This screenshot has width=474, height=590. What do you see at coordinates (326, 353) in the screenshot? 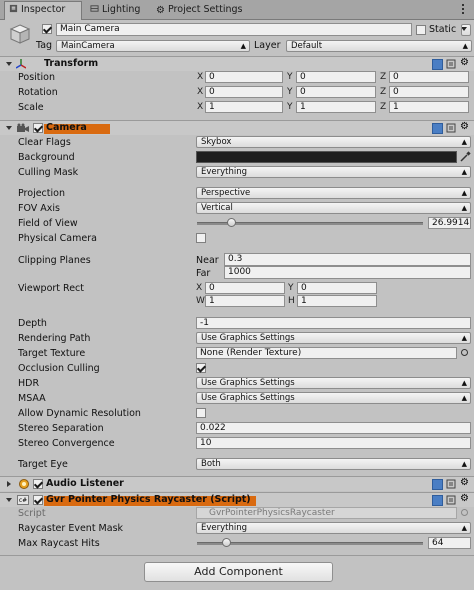
I see `target-texture-field: None (Render Texture)` at bounding box center [326, 353].